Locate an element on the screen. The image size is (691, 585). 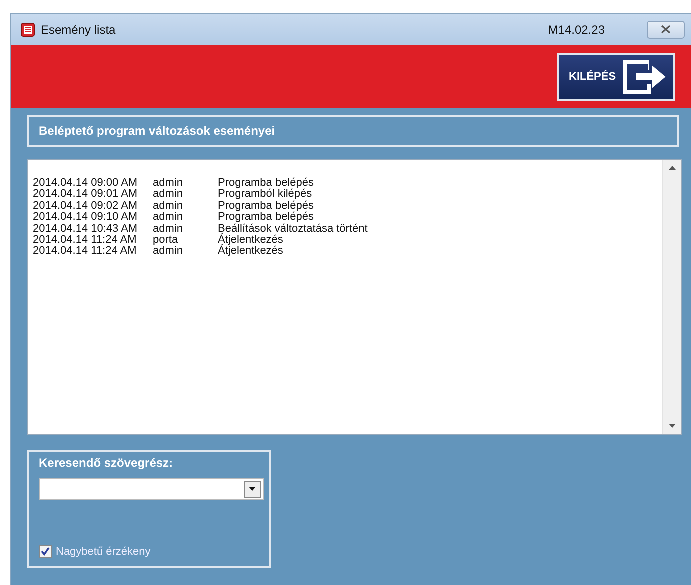
event-user: porta is located at coordinates (165, 240).